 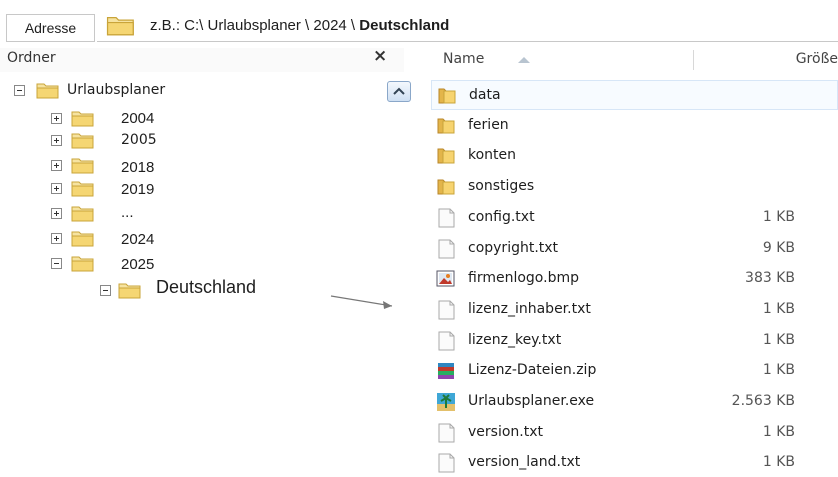 I want to click on scroll-up-button, so click(x=399, y=91).